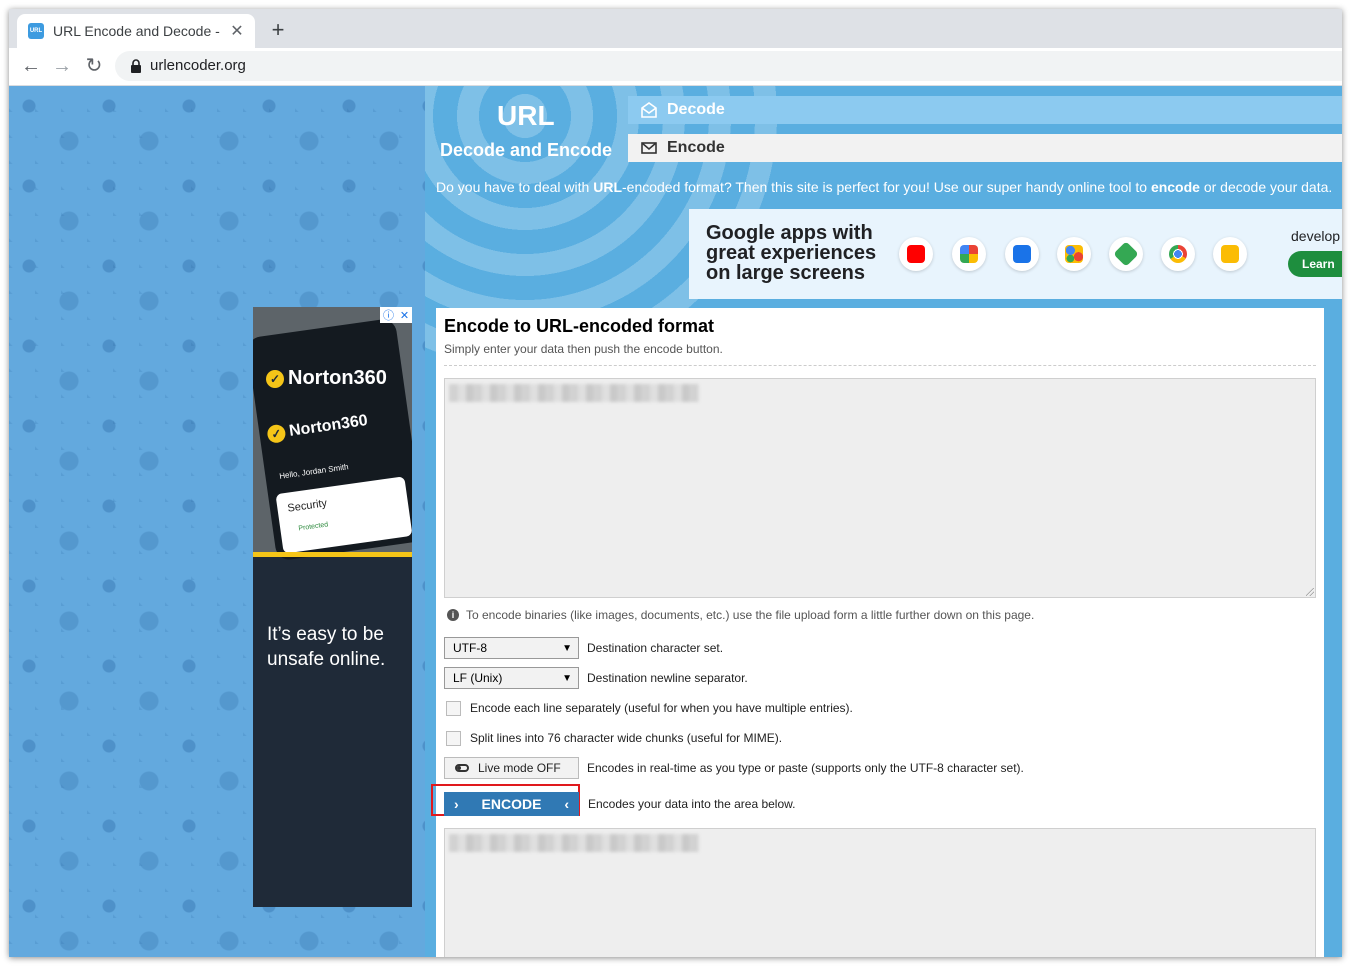 Image resolution: width=1358 pixels, height=973 pixels. Describe the element at coordinates (1022, 254) in the screenshot. I see `meet-icon` at that location.